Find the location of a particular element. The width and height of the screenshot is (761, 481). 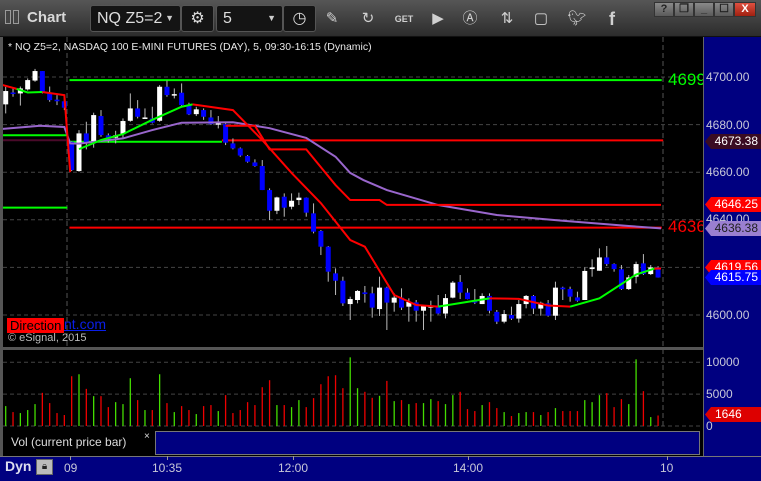

price-tag-last: 4615.75 is located at coordinates (733, 277).